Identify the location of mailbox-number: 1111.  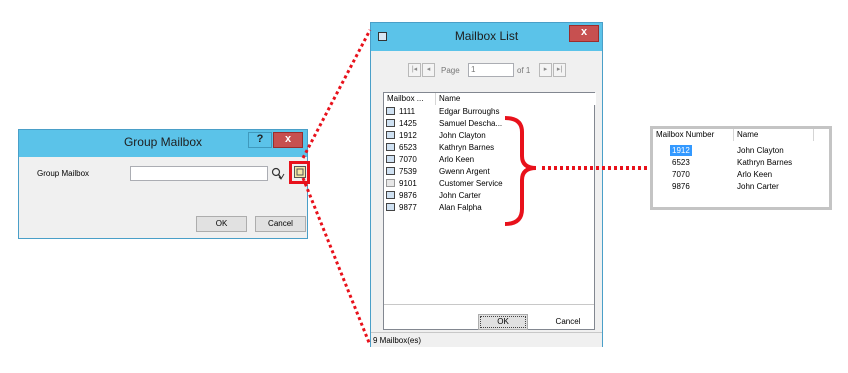
(407, 111).